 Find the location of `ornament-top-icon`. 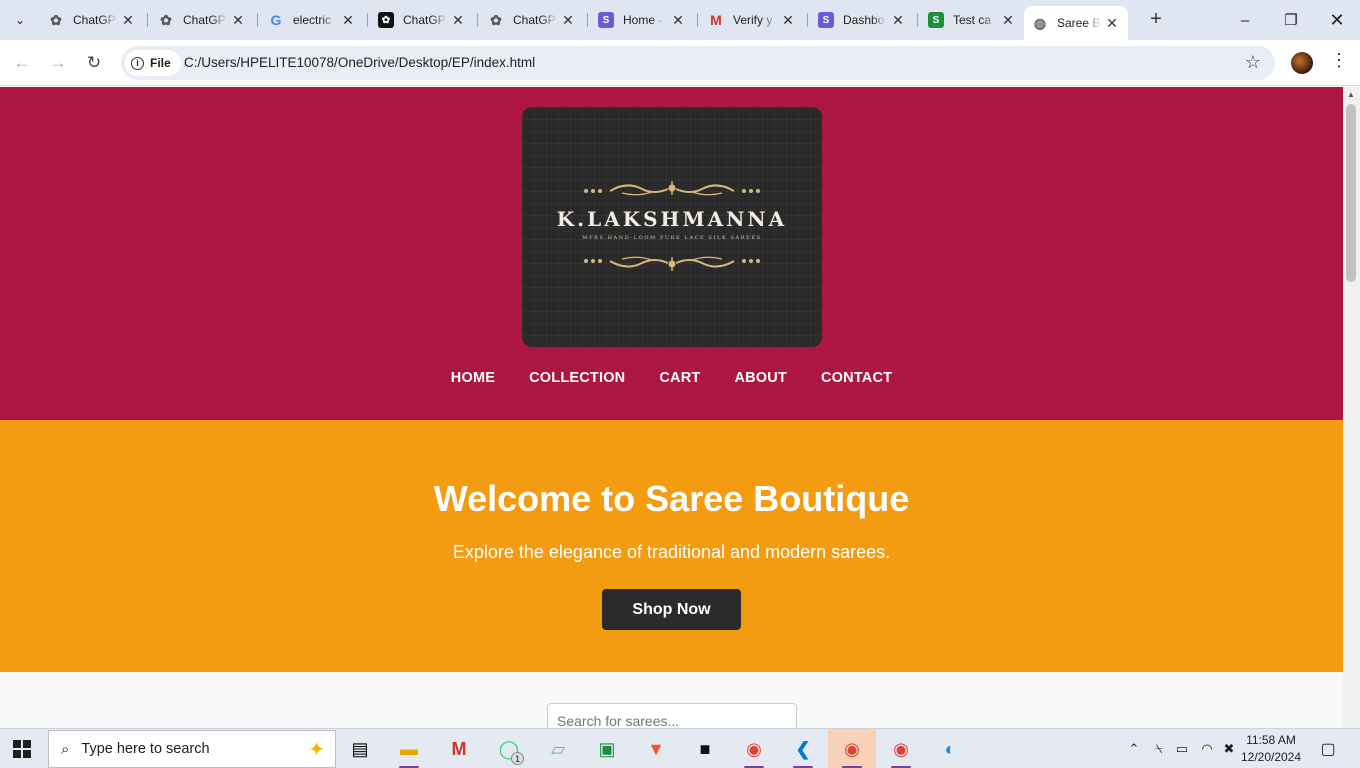

ornament-top-icon is located at coordinates (672, 188).